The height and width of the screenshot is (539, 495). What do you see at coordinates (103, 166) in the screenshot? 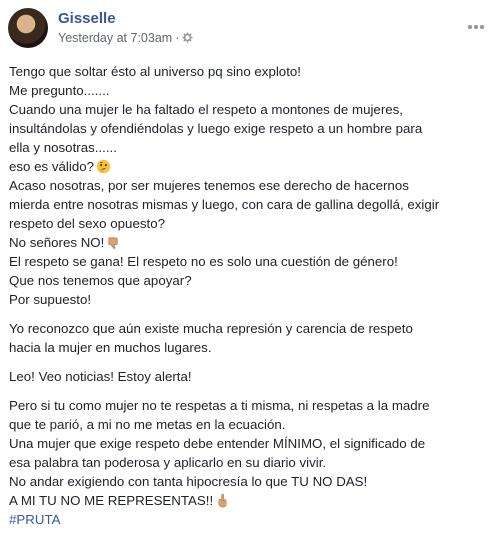
I see `thinking-face-icon` at bounding box center [103, 166].